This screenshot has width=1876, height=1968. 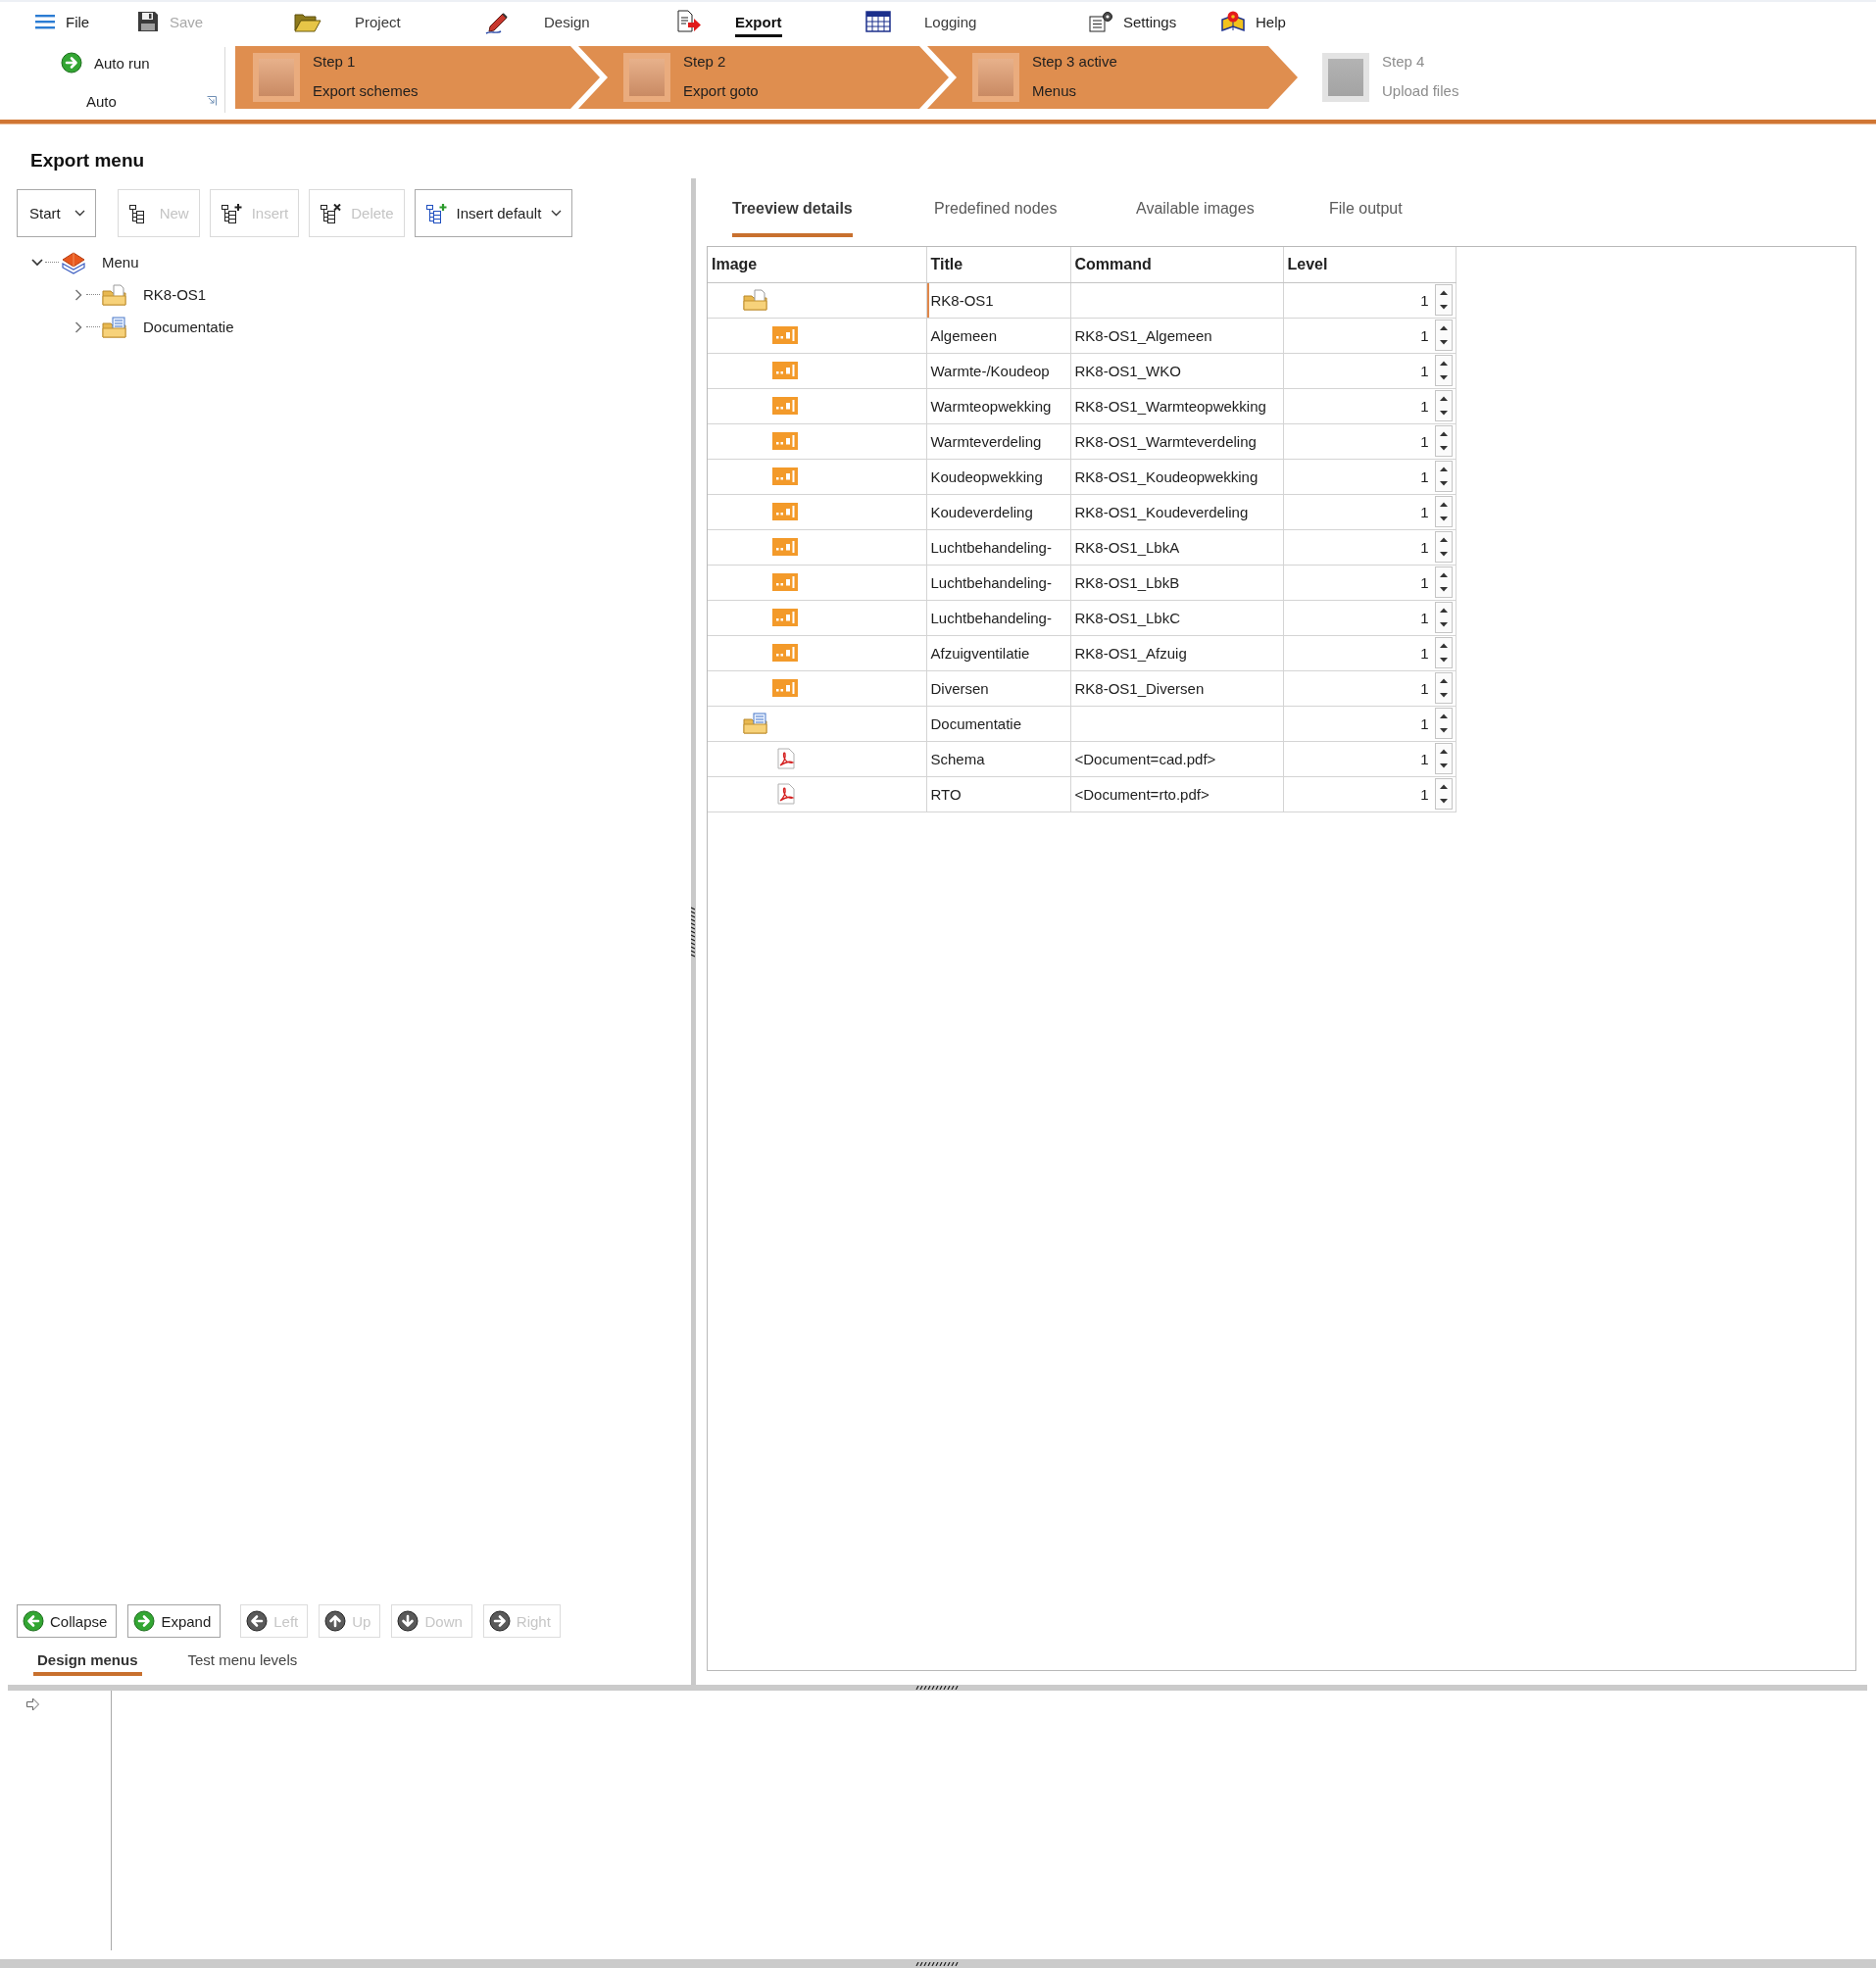 I want to click on tree-item: Menu, so click(x=120, y=262).